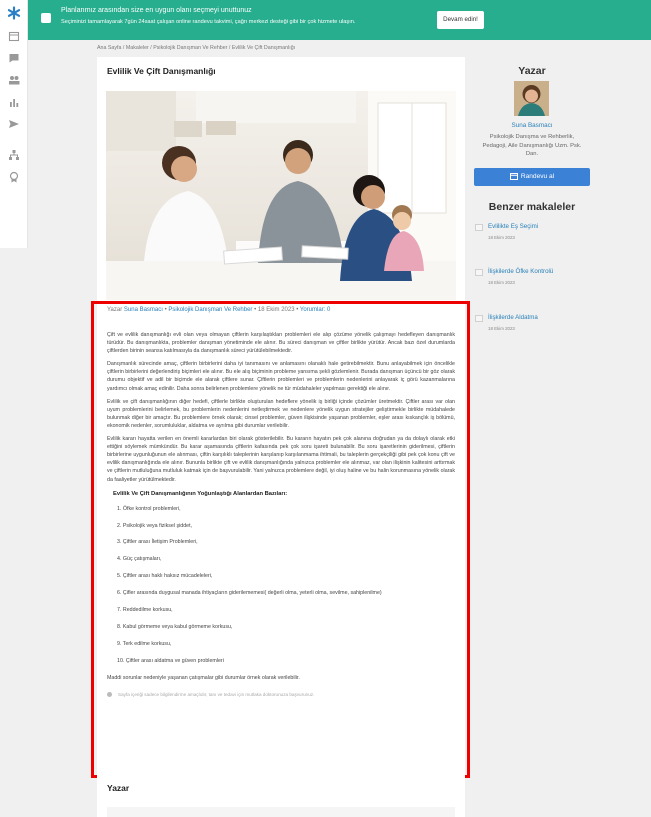 The height and width of the screenshot is (817, 651). Describe the element at coordinates (513, 317) in the screenshot. I see `similar-article-title: İlişkilerde Aldatma` at that location.